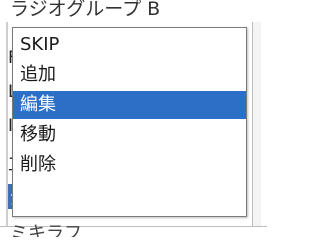  I want to click on list-title: ラジオグループ B, so click(85, 10).